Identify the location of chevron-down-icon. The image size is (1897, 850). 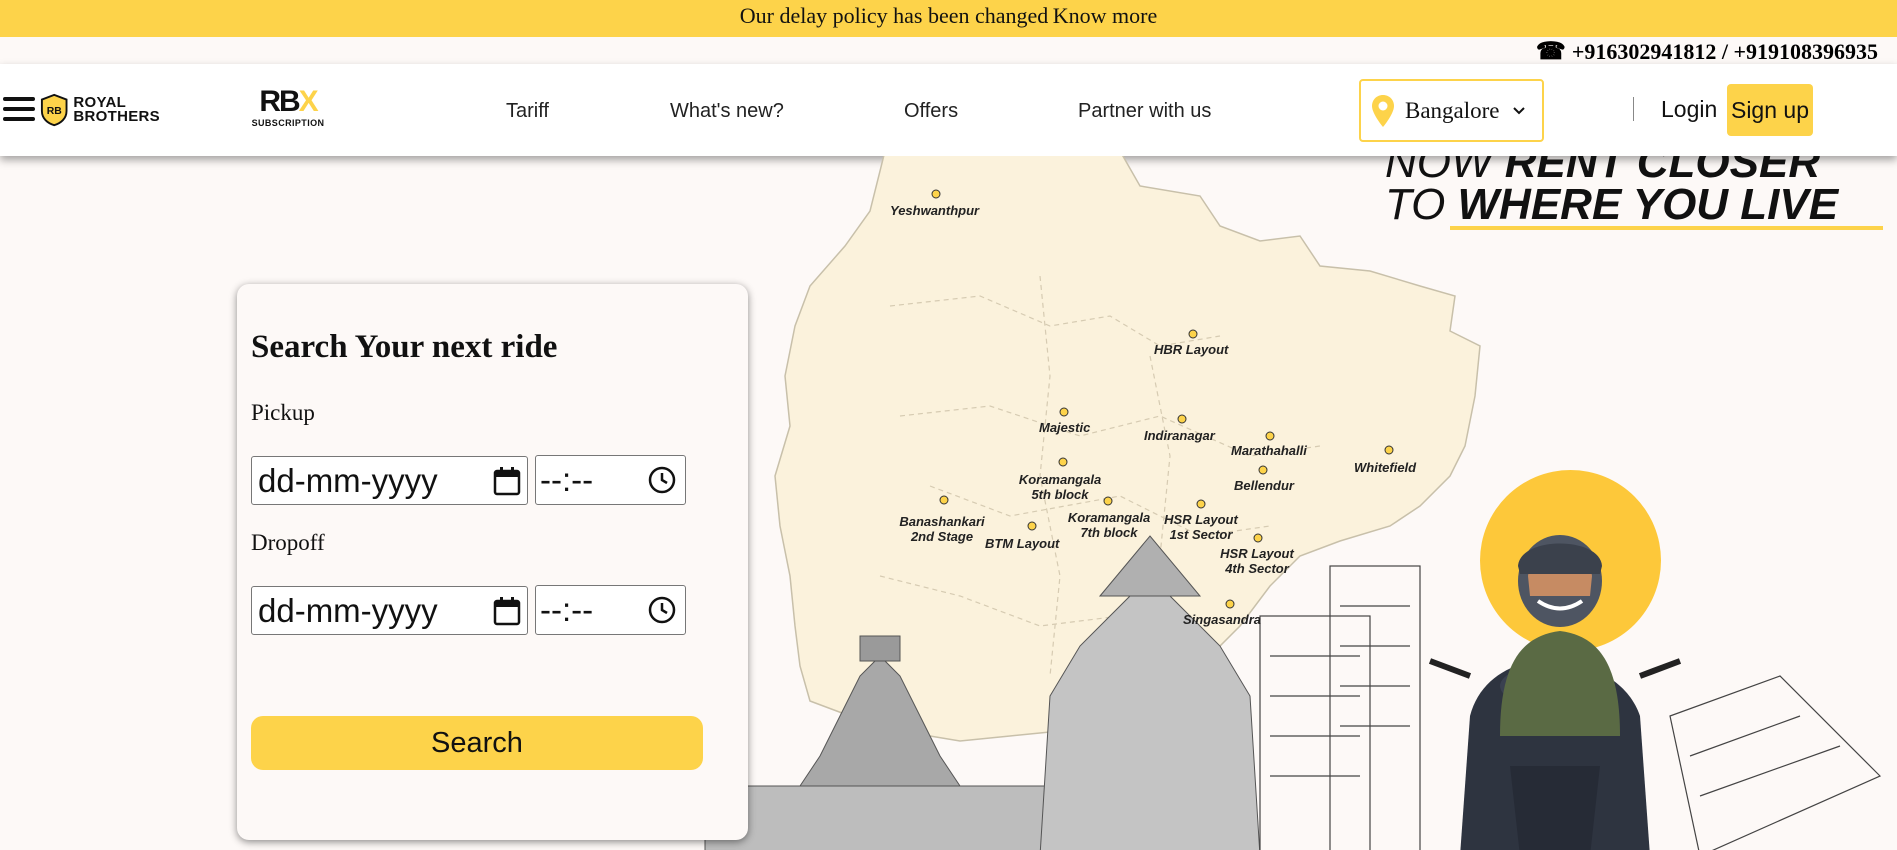
(1518, 110).